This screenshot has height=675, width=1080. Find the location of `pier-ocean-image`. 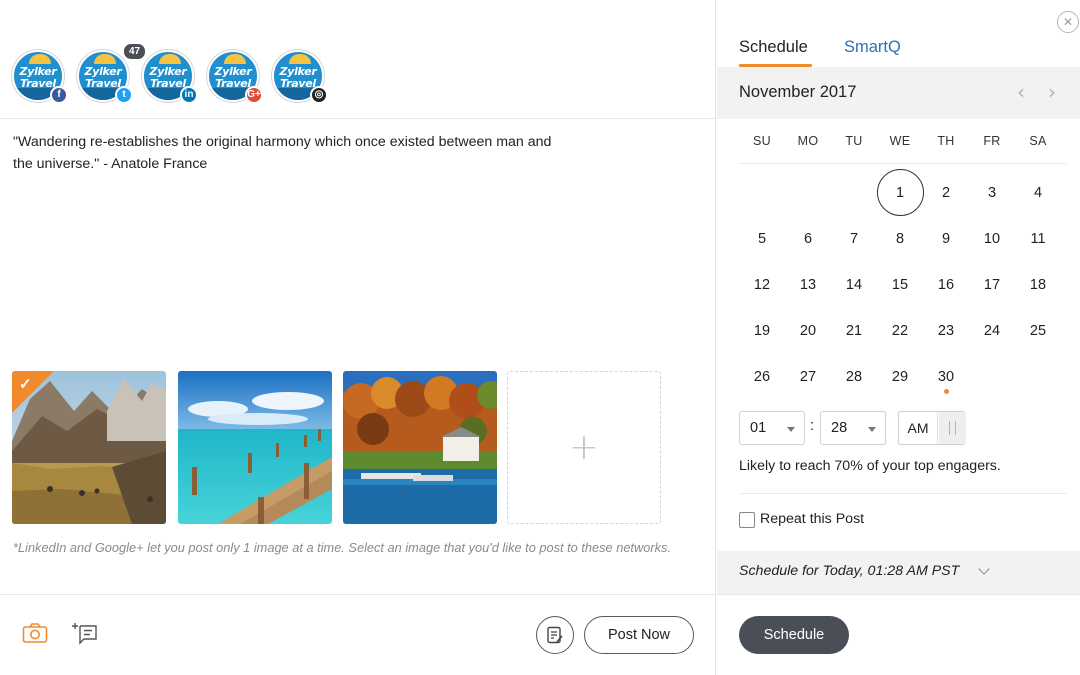

pier-ocean-image is located at coordinates (255, 447).